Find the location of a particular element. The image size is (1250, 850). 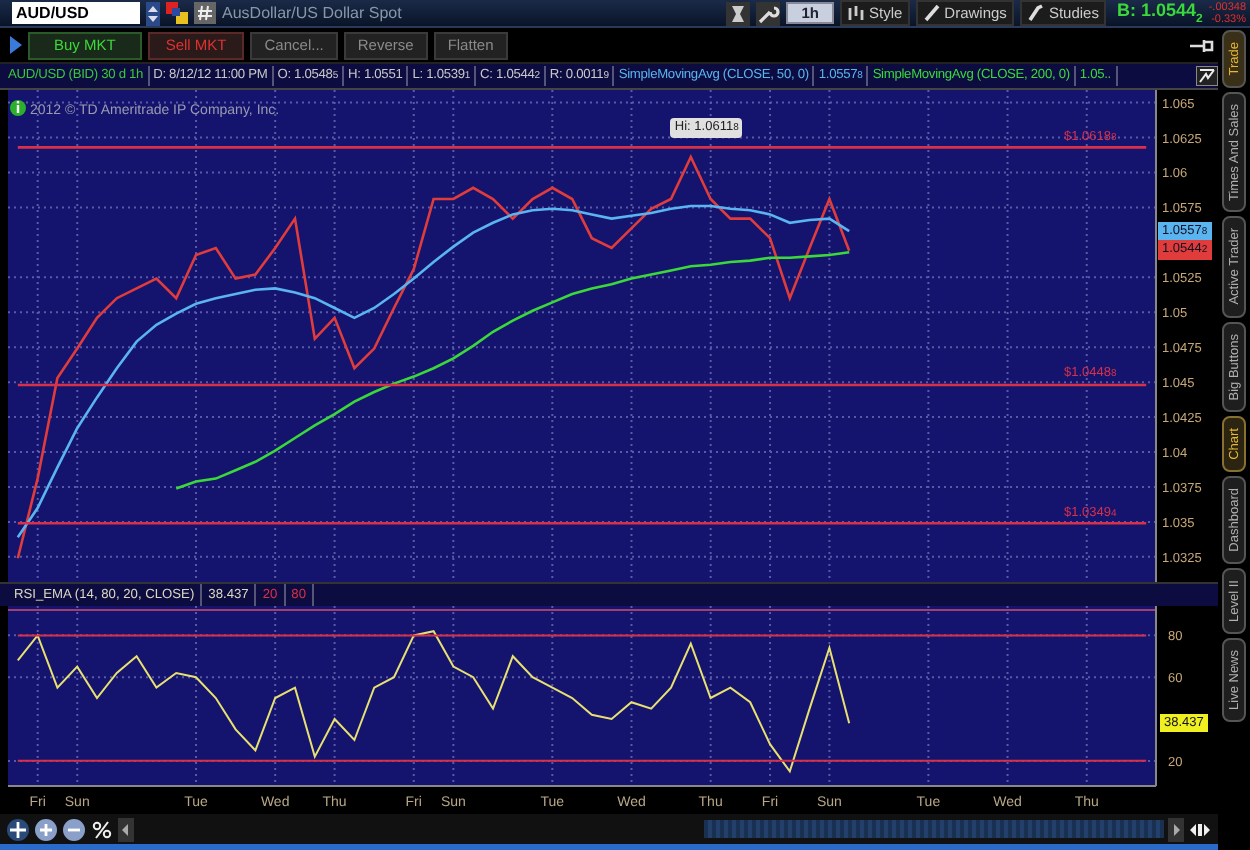

flag-icon is located at coordinates (177, 13).